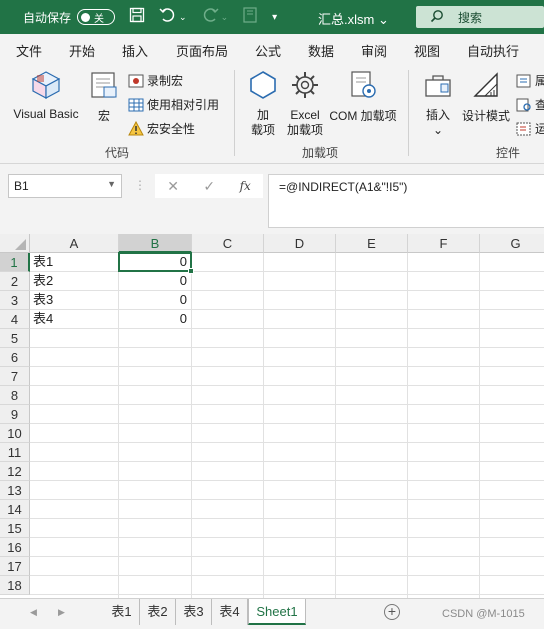 Image resolution: width=544 pixels, height=629 pixels. Describe the element at coordinates (140, 185) in the screenshot. I see `formula-bar-grip-icon: ⋮` at that location.